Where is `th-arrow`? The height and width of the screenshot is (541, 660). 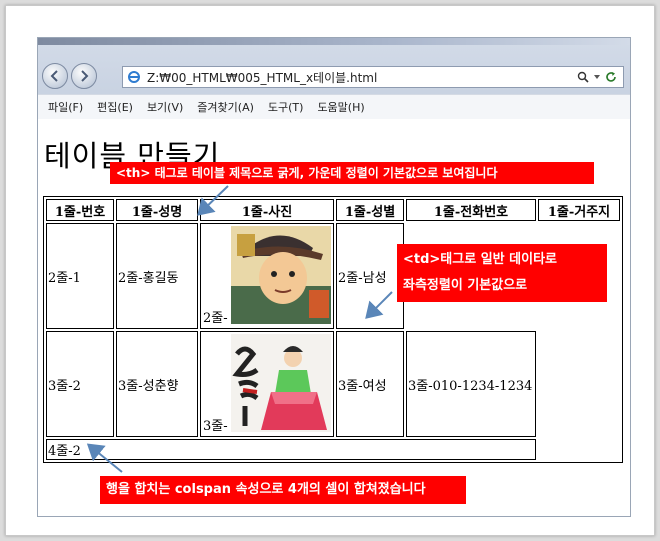
th-arrow is located at coordinates (213, 200).